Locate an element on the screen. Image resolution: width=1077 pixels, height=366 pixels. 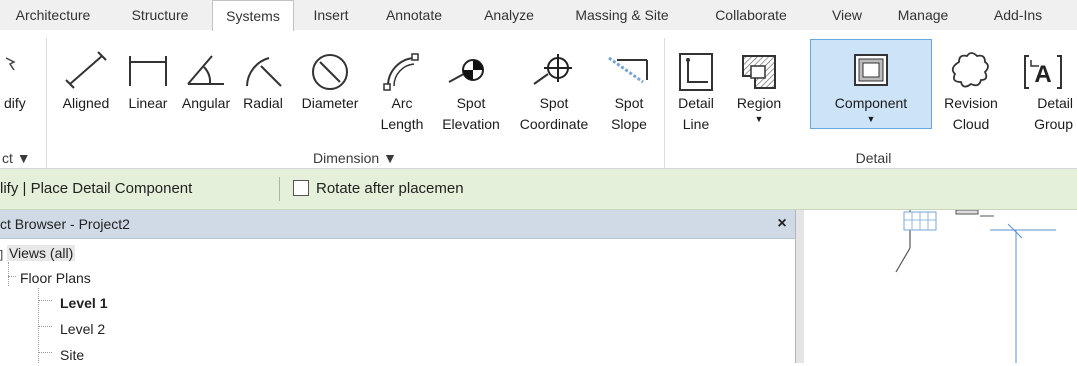
region-label: Region ▼ is located at coordinates (759, 108).